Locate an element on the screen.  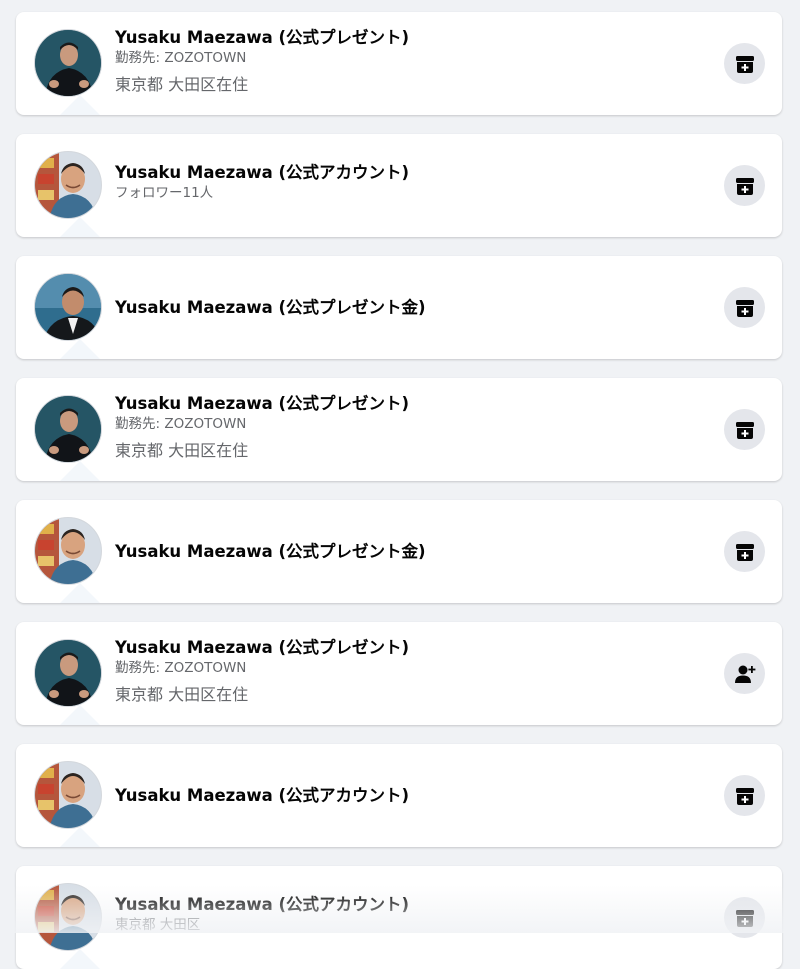
result-text: Yusaku Maezawa (公式アカウント) is located at coordinates (403, 795).